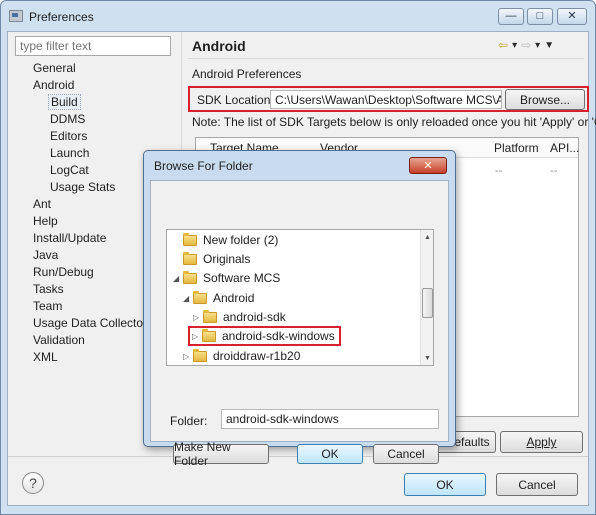  What do you see at coordinates (90, 323) in the screenshot?
I see `tree-item-usage-data-collector: Usage Data Collector` at bounding box center [90, 323].